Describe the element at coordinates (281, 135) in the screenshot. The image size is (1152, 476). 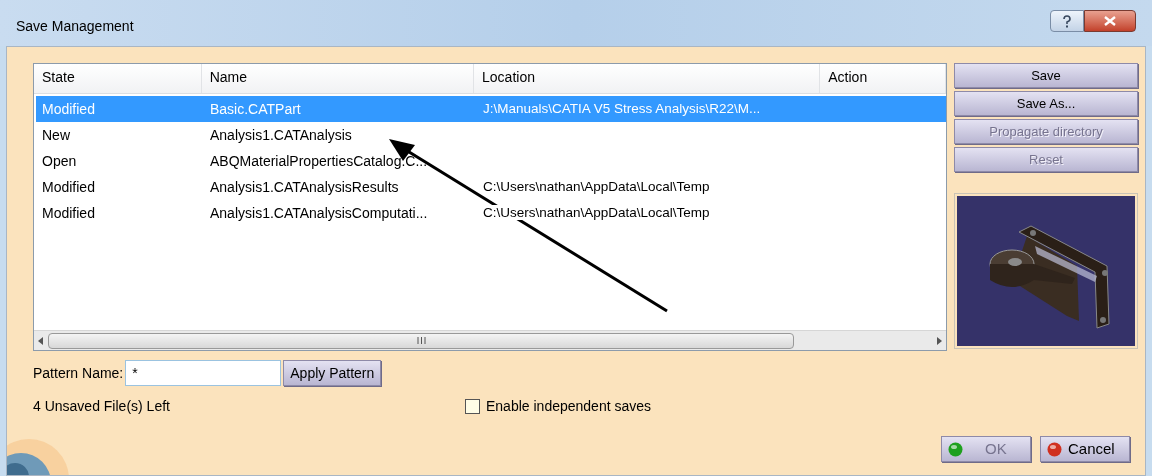
I see `table-cell-text: Analysis1.CATAnalysis` at that location.